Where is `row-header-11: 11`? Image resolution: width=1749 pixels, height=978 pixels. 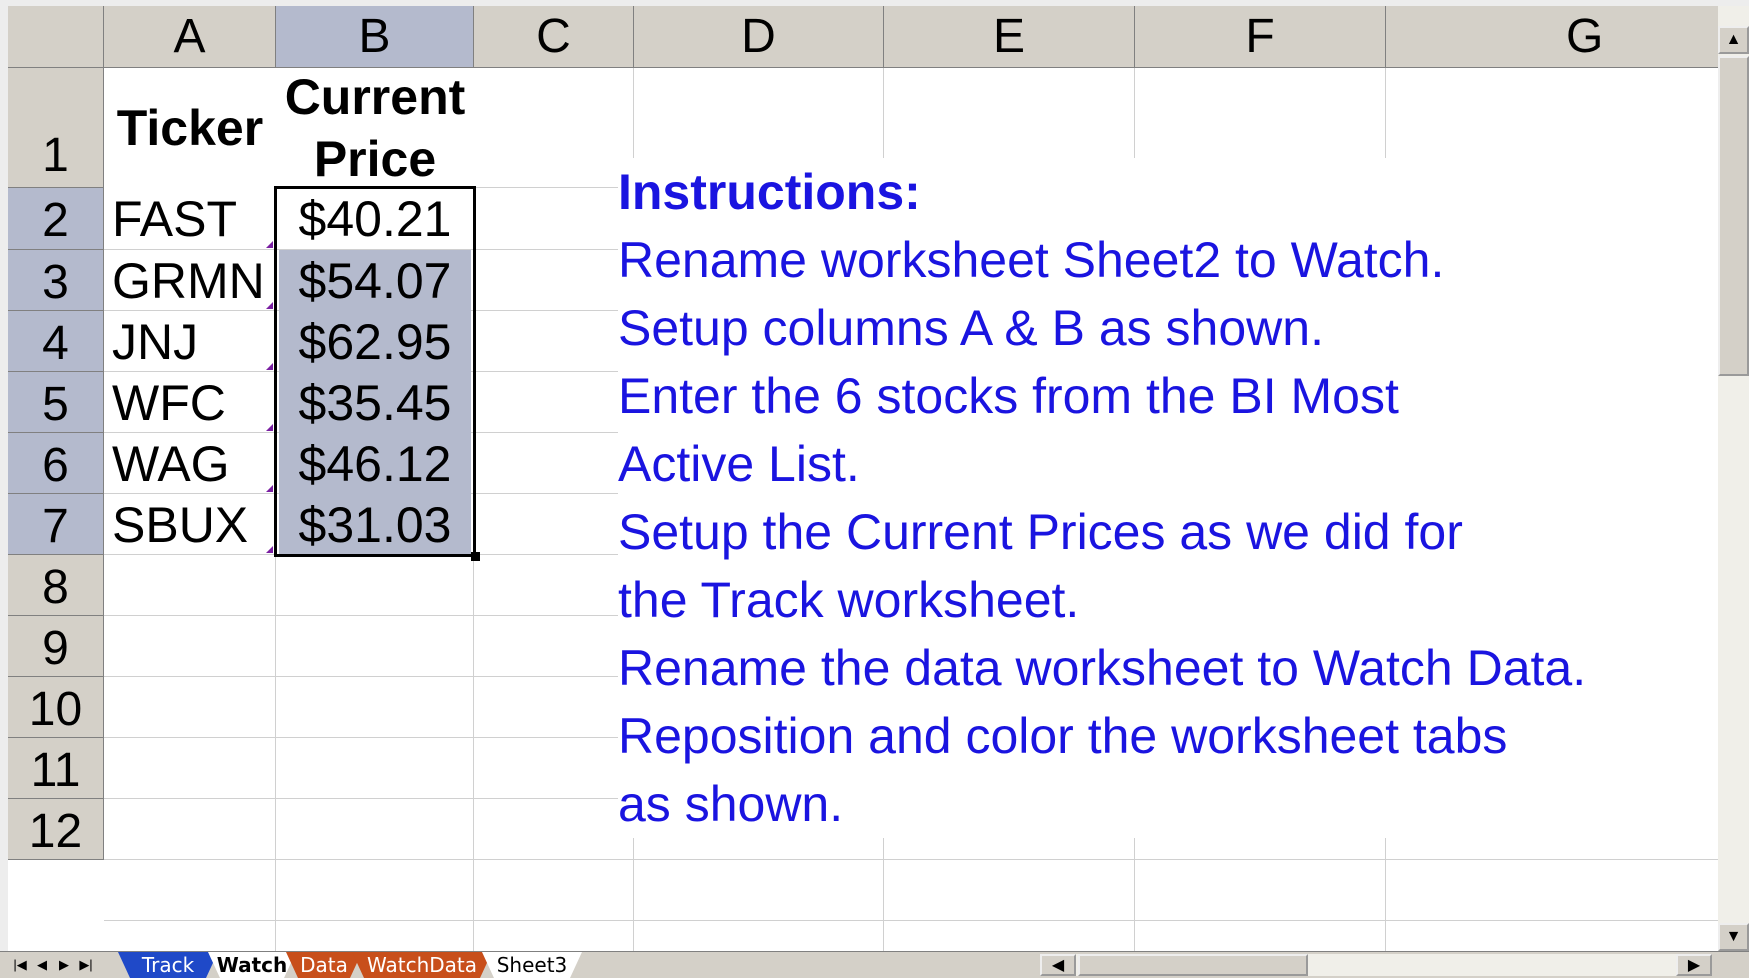
row-header-11: 11 is located at coordinates (56, 768).